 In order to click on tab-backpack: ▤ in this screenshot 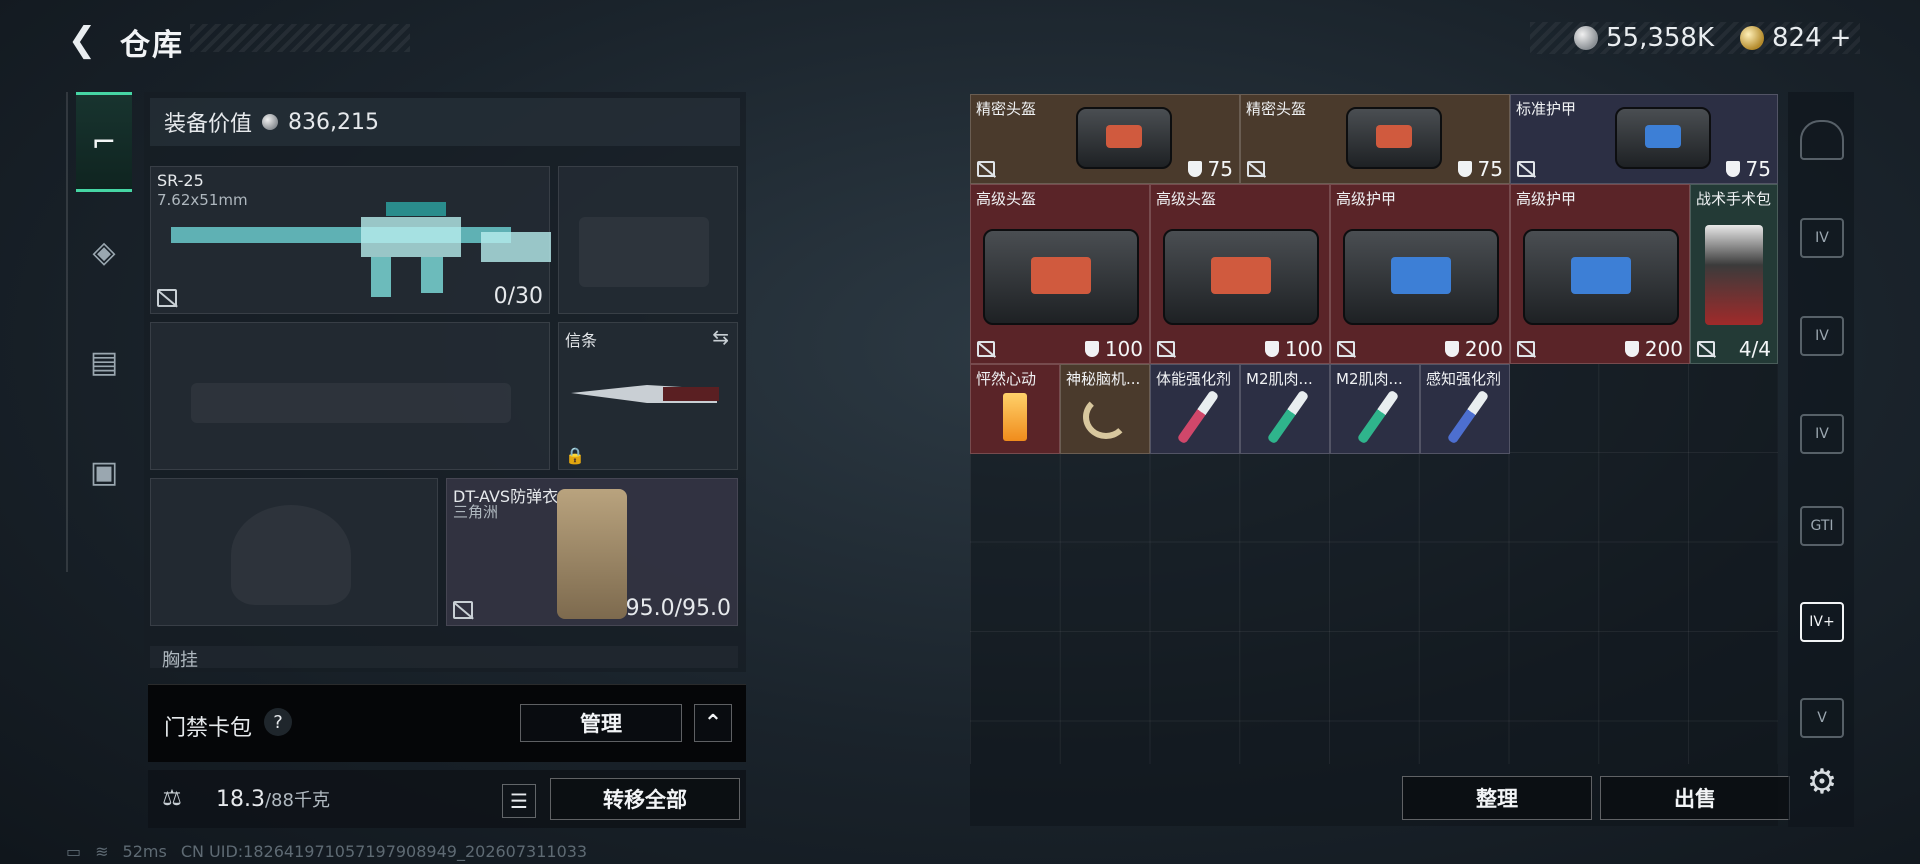, I will do `click(104, 362)`.